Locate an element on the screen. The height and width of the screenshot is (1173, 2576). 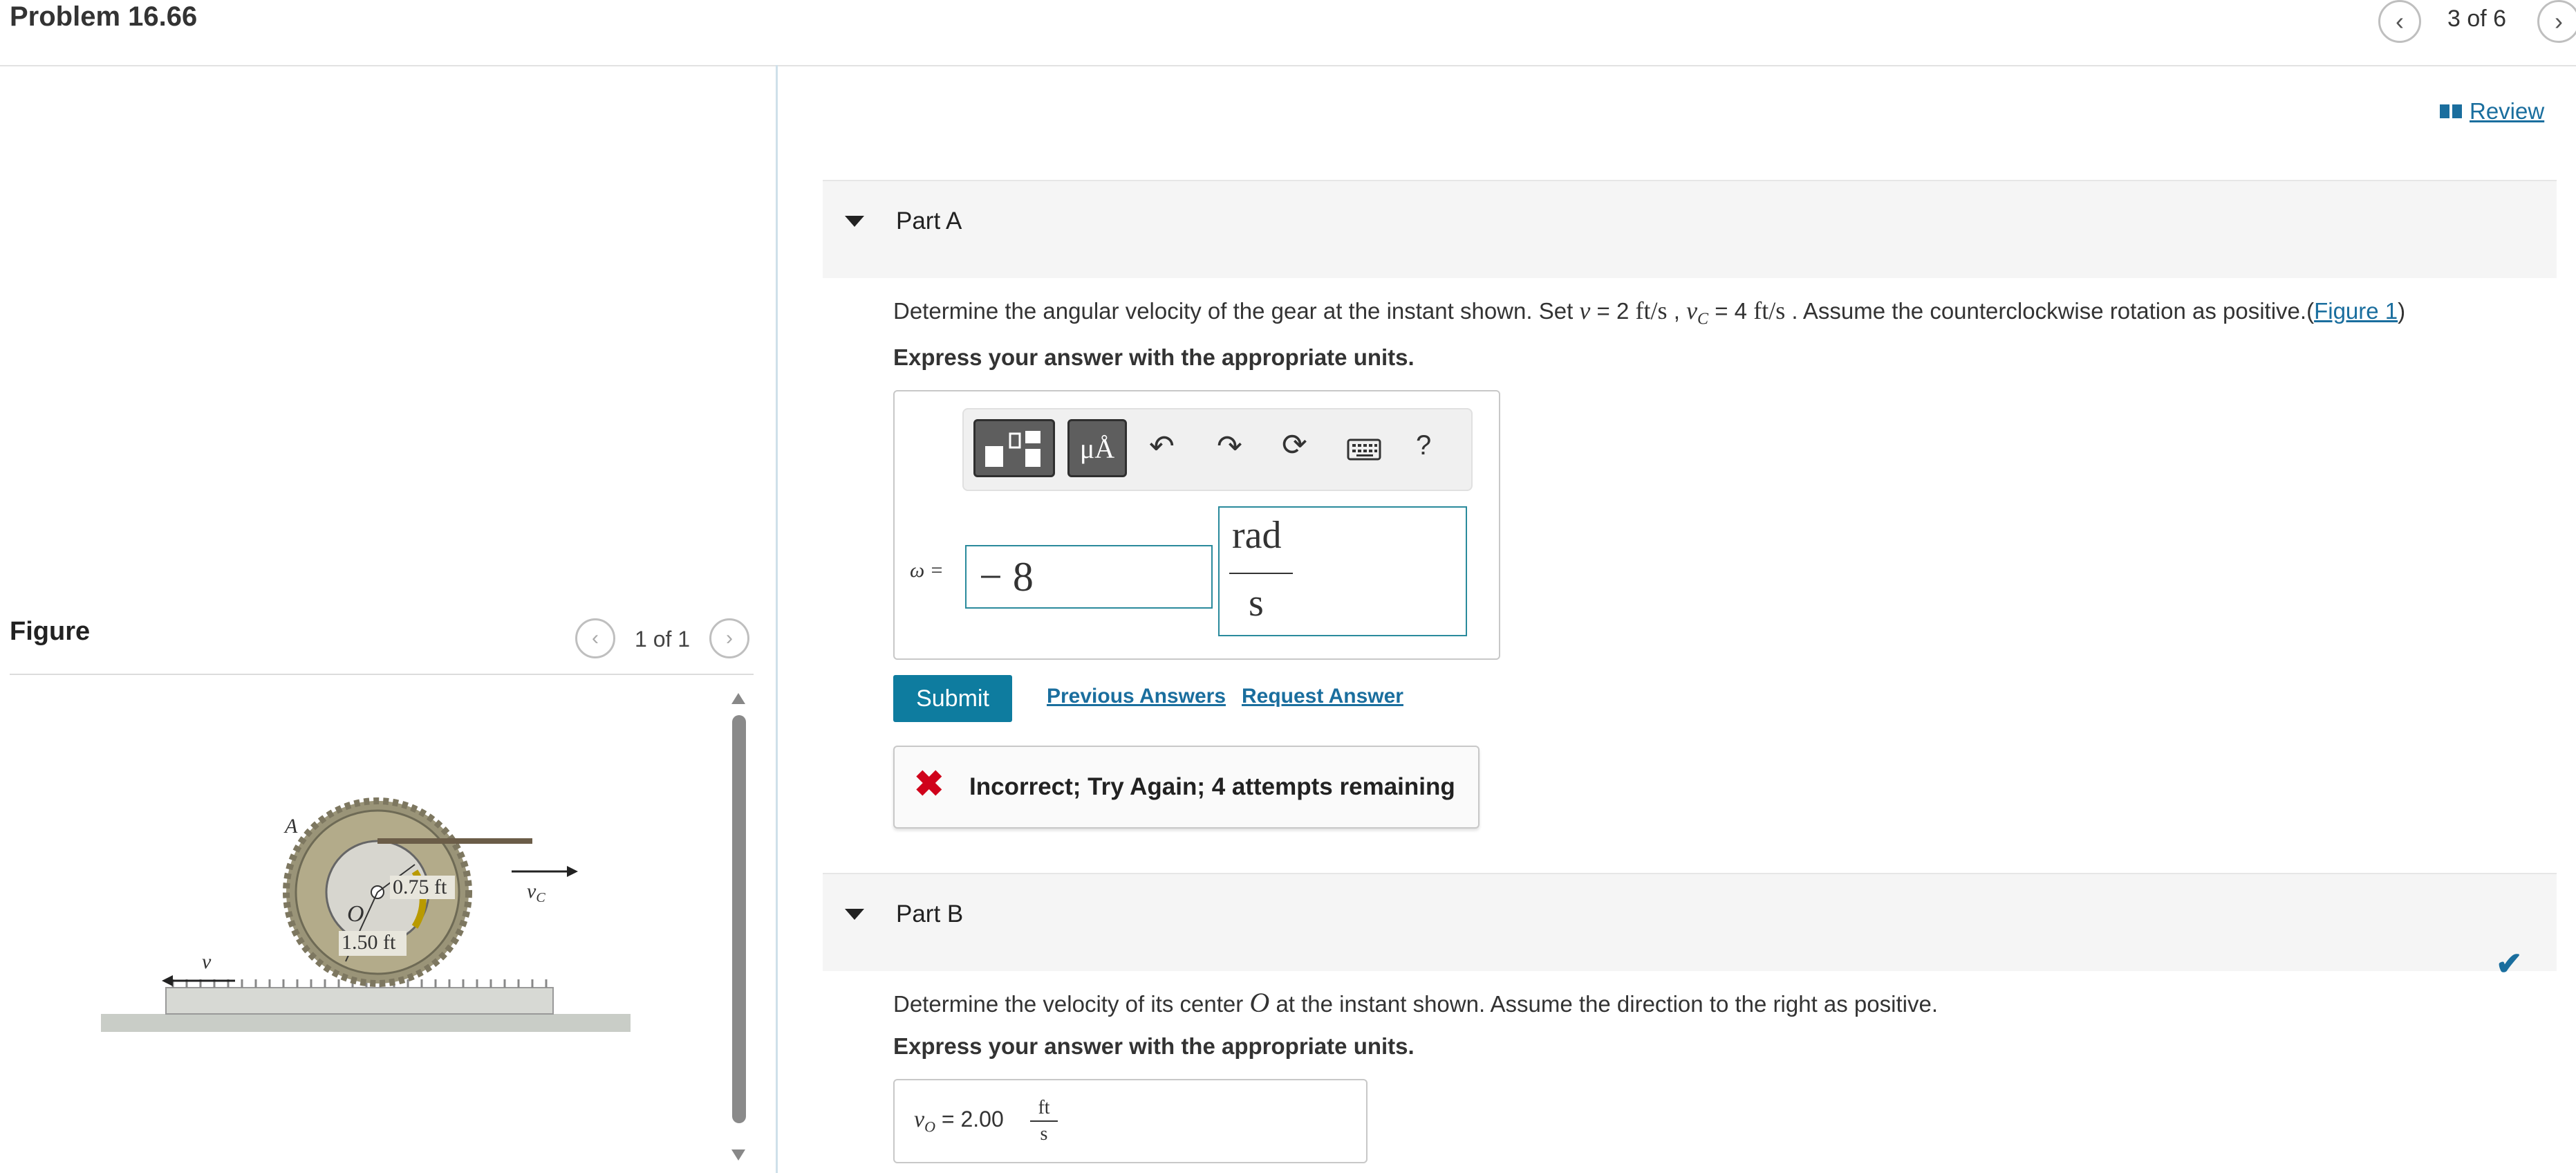
templates-icon is located at coordinates (1012, 449).